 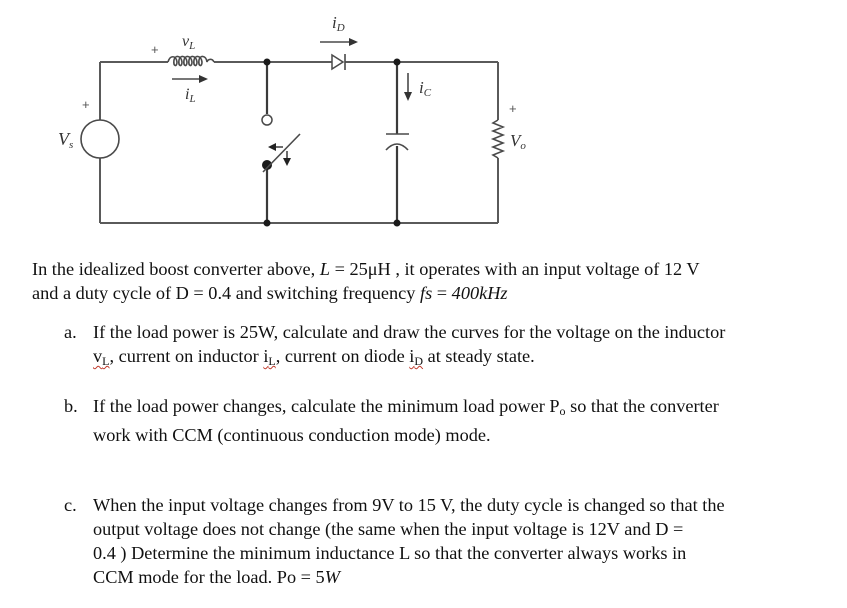 What do you see at coordinates (416, 357) in the screenshot?
I see `diode-current-symbol: iD` at bounding box center [416, 357].